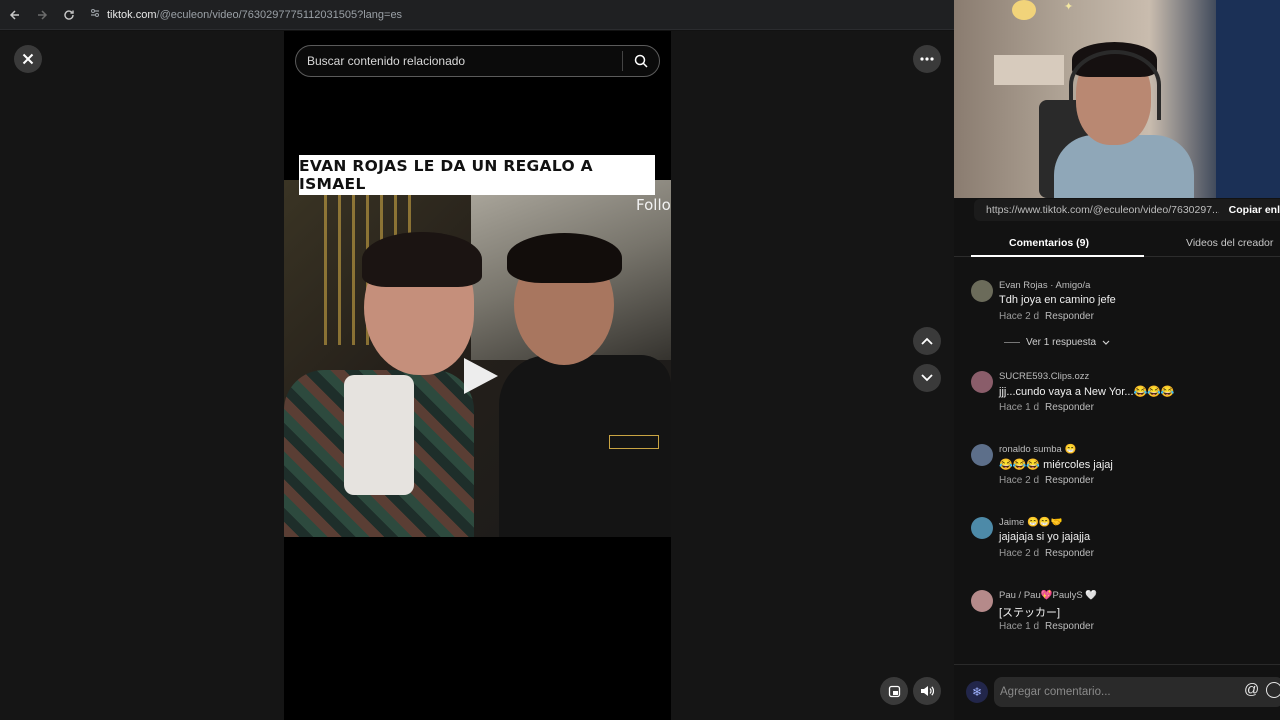 This screenshot has width=1280, height=720. What do you see at coordinates (1045, 537) in the screenshot?
I see `comment-text: jajajaja si yo jajajja` at bounding box center [1045, 537].